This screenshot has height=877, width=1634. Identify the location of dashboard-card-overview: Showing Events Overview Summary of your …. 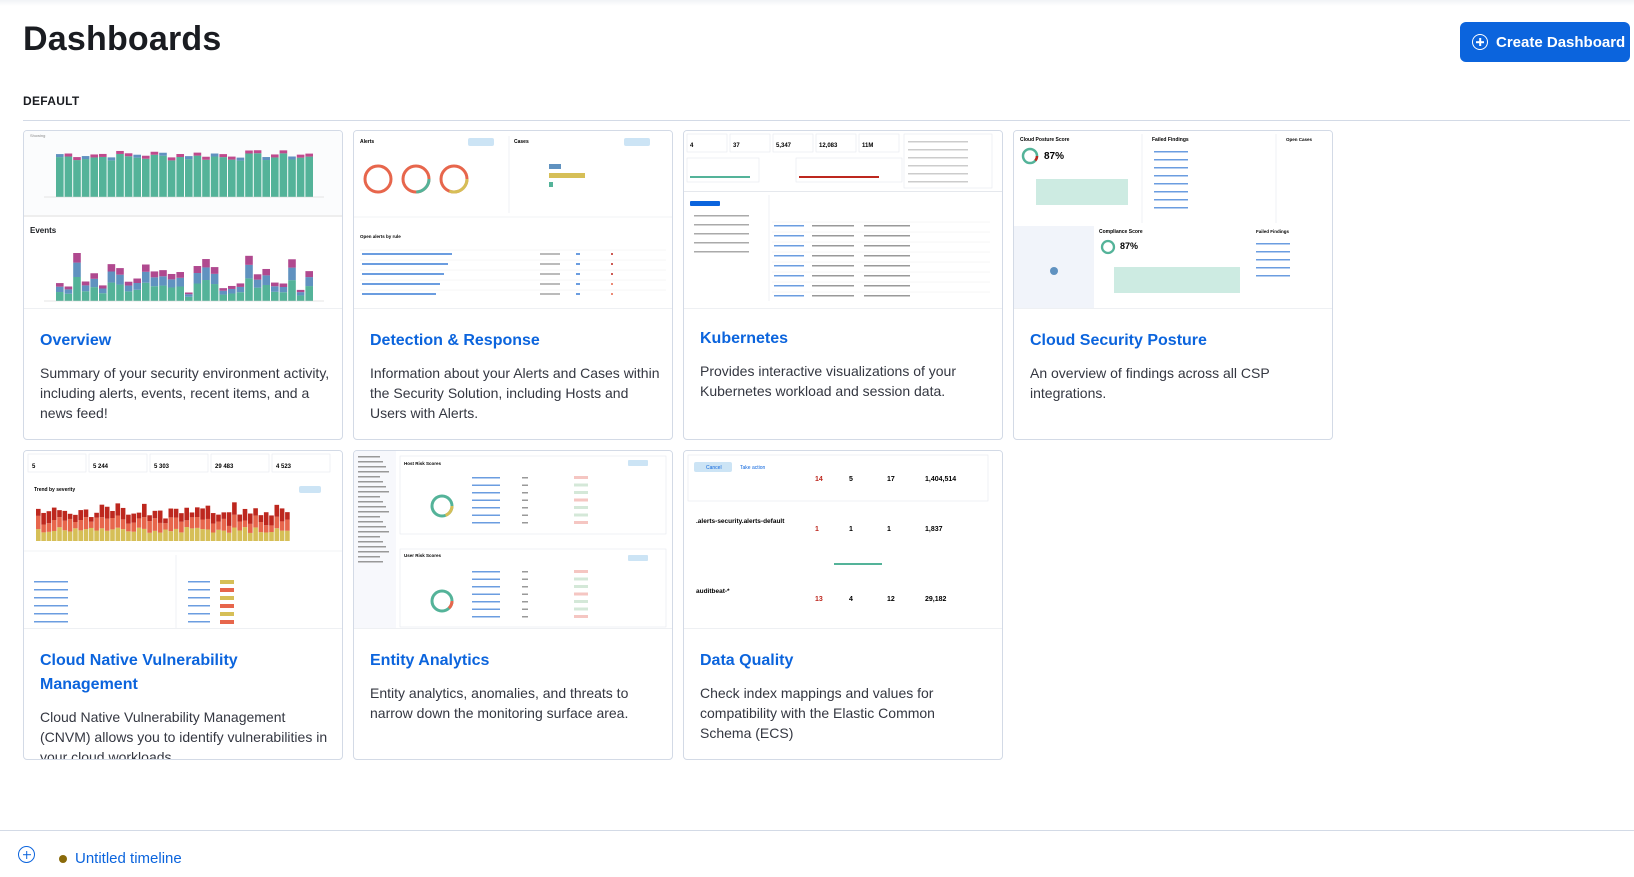
(183, 285).